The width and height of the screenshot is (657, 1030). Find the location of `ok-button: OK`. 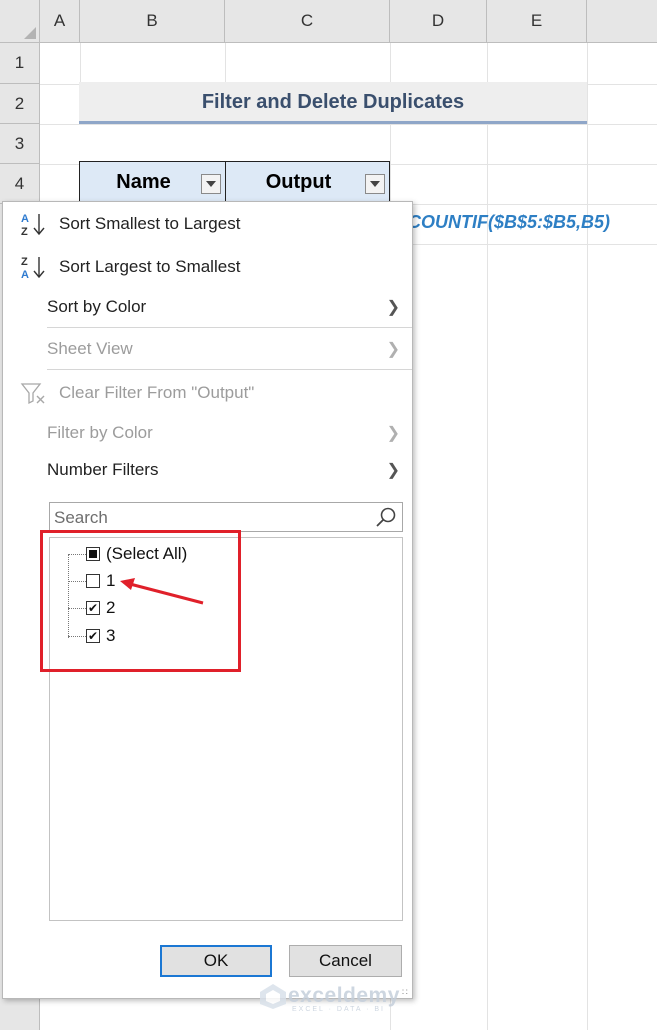

ok-button: OK is located at coordinates (216, 961).